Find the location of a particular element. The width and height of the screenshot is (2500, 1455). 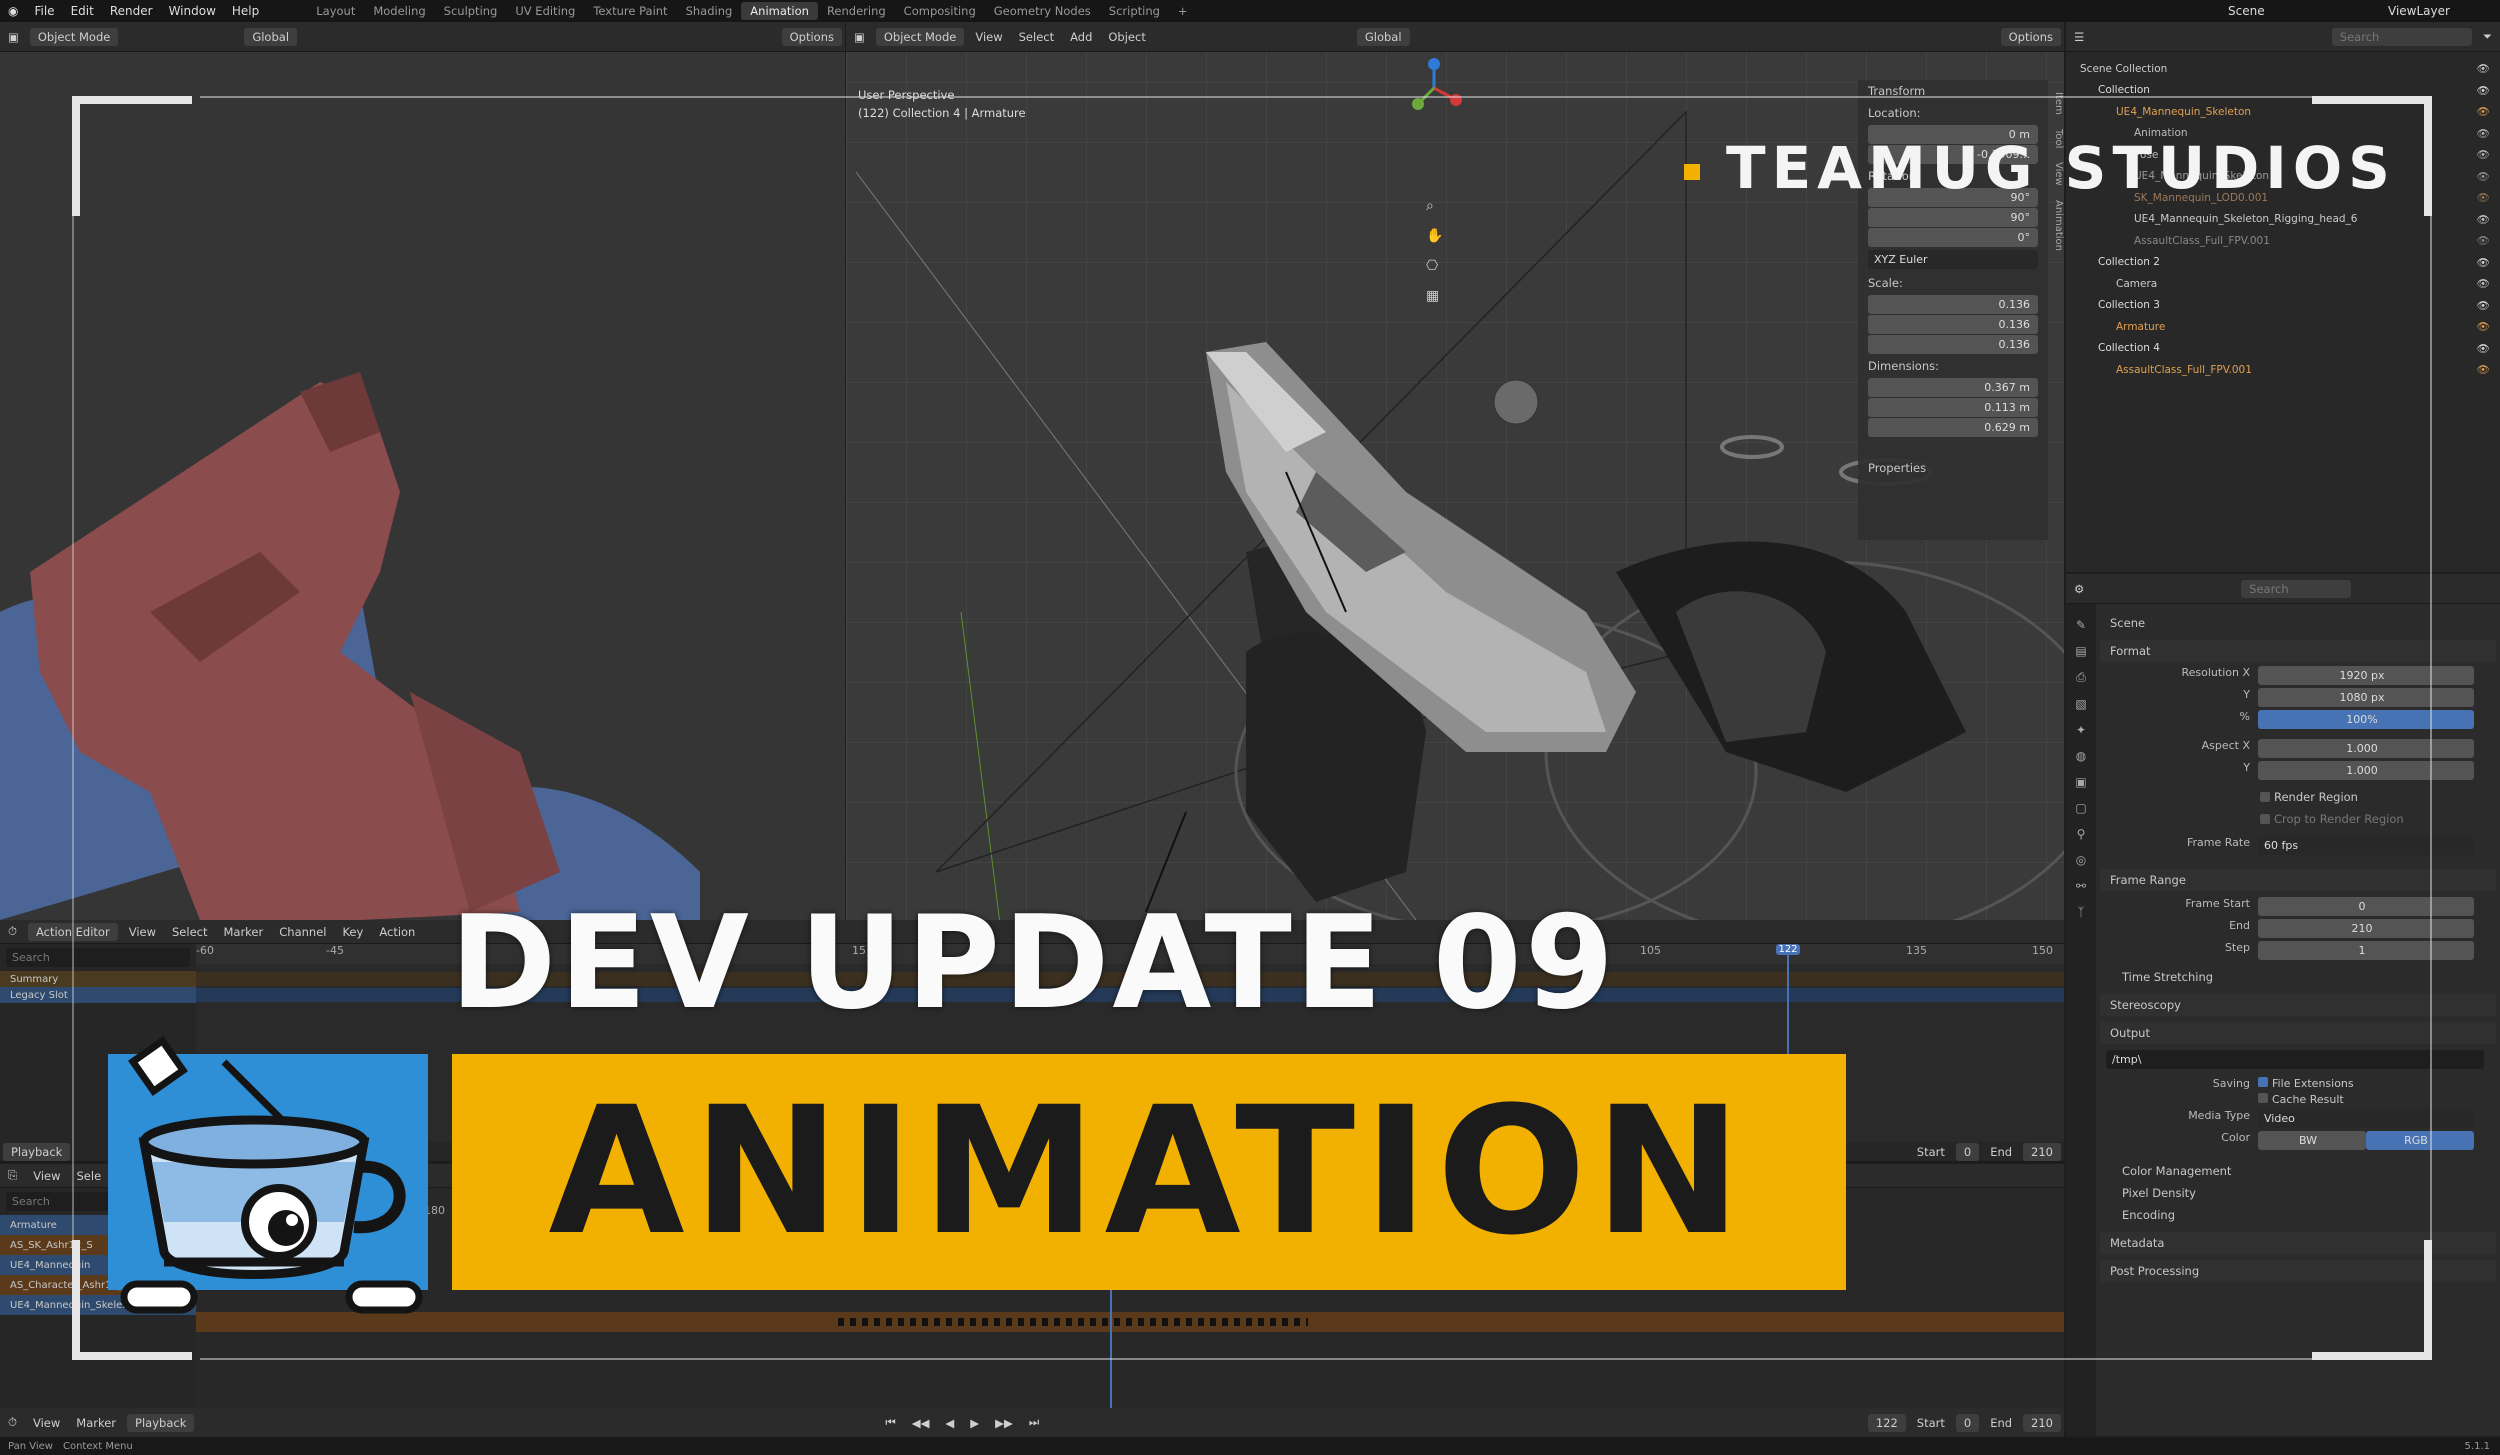

scale-z-field: 0.136 is located at coordinates (1953, 344).